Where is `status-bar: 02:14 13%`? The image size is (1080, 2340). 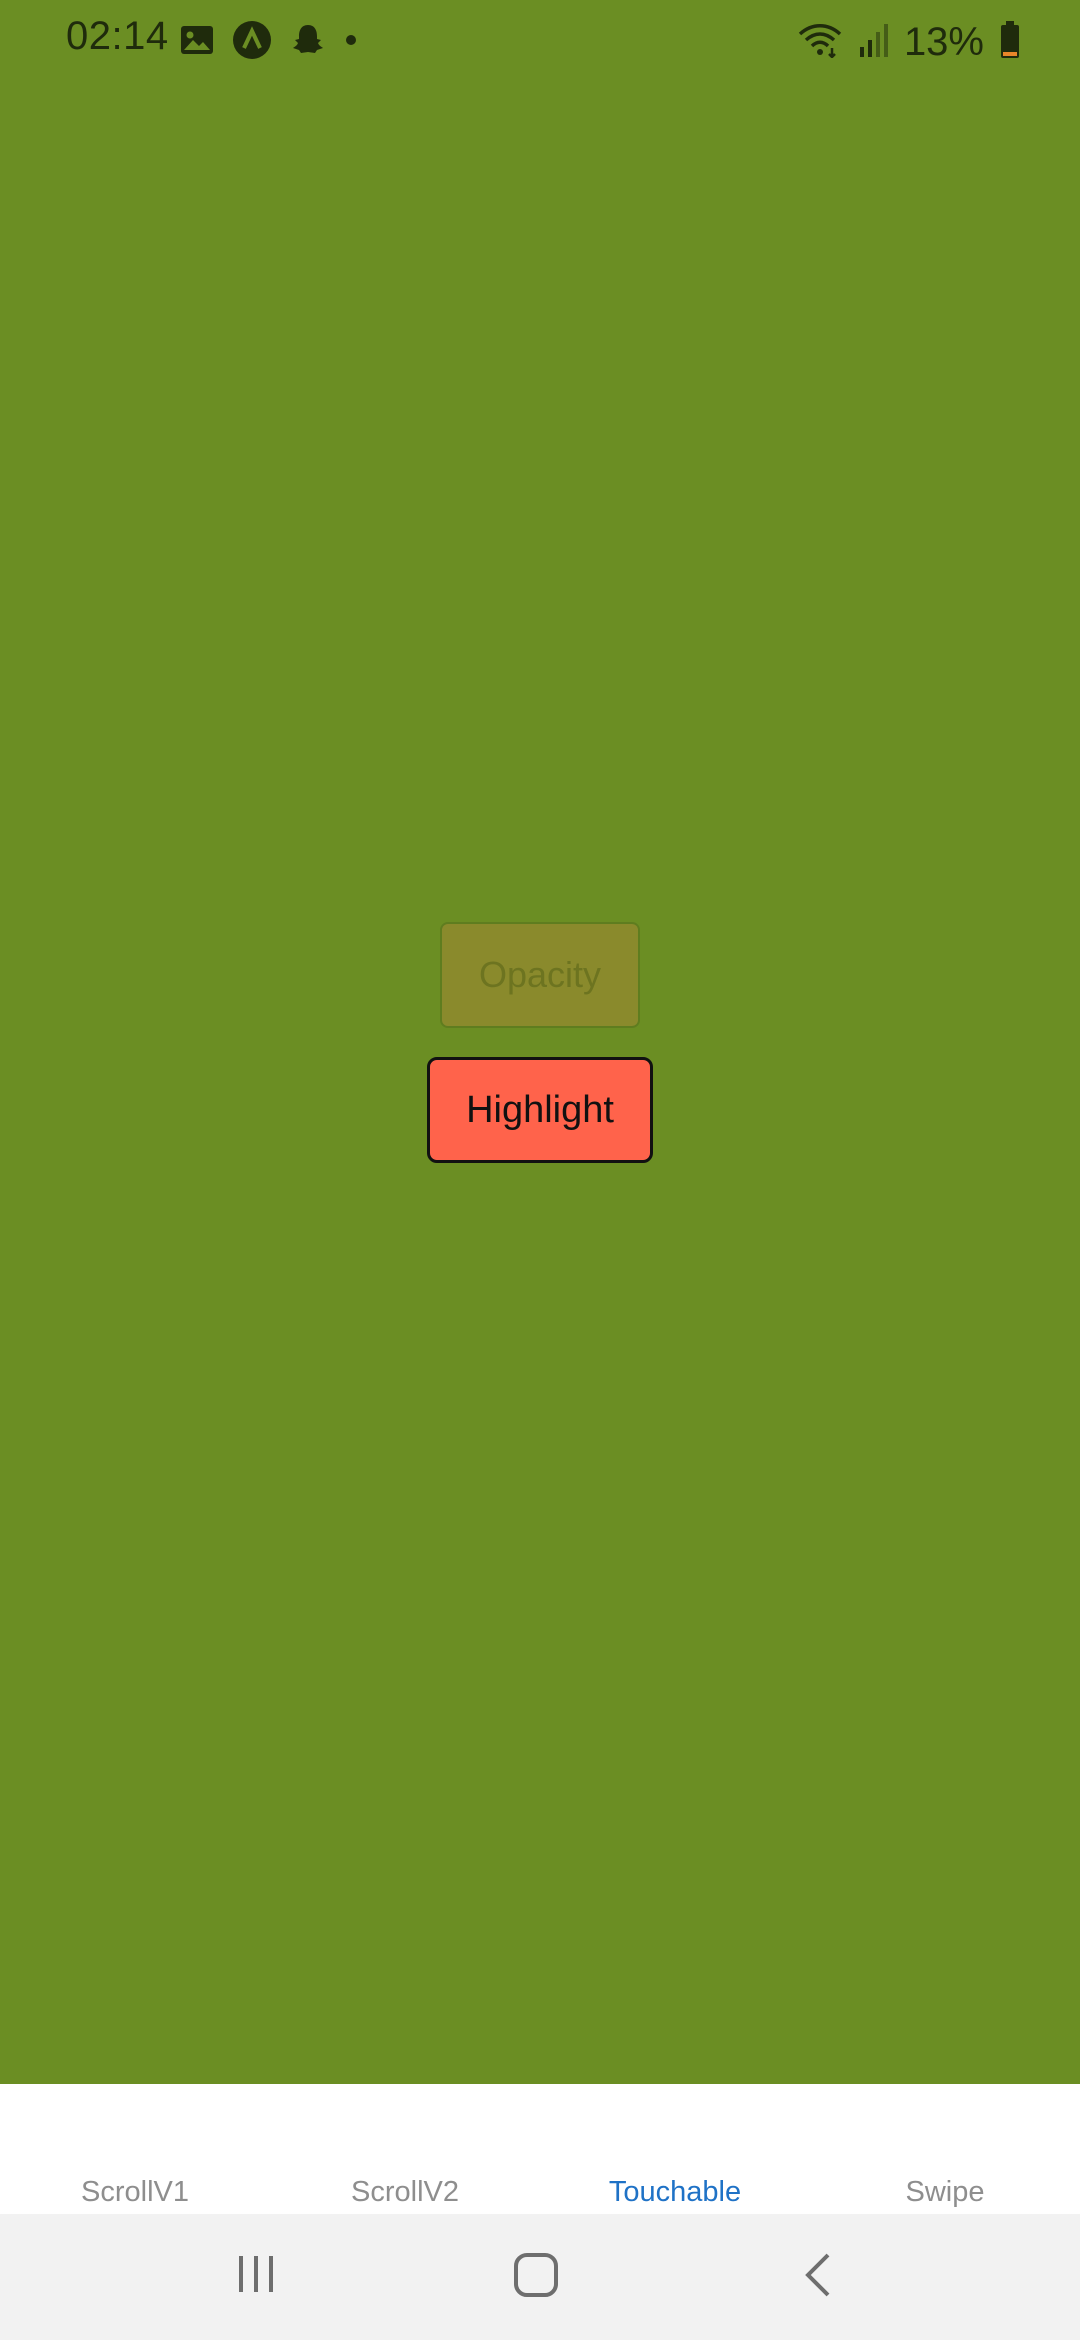 status-bar: 02:14 13% is located at coordinates (540, 42).